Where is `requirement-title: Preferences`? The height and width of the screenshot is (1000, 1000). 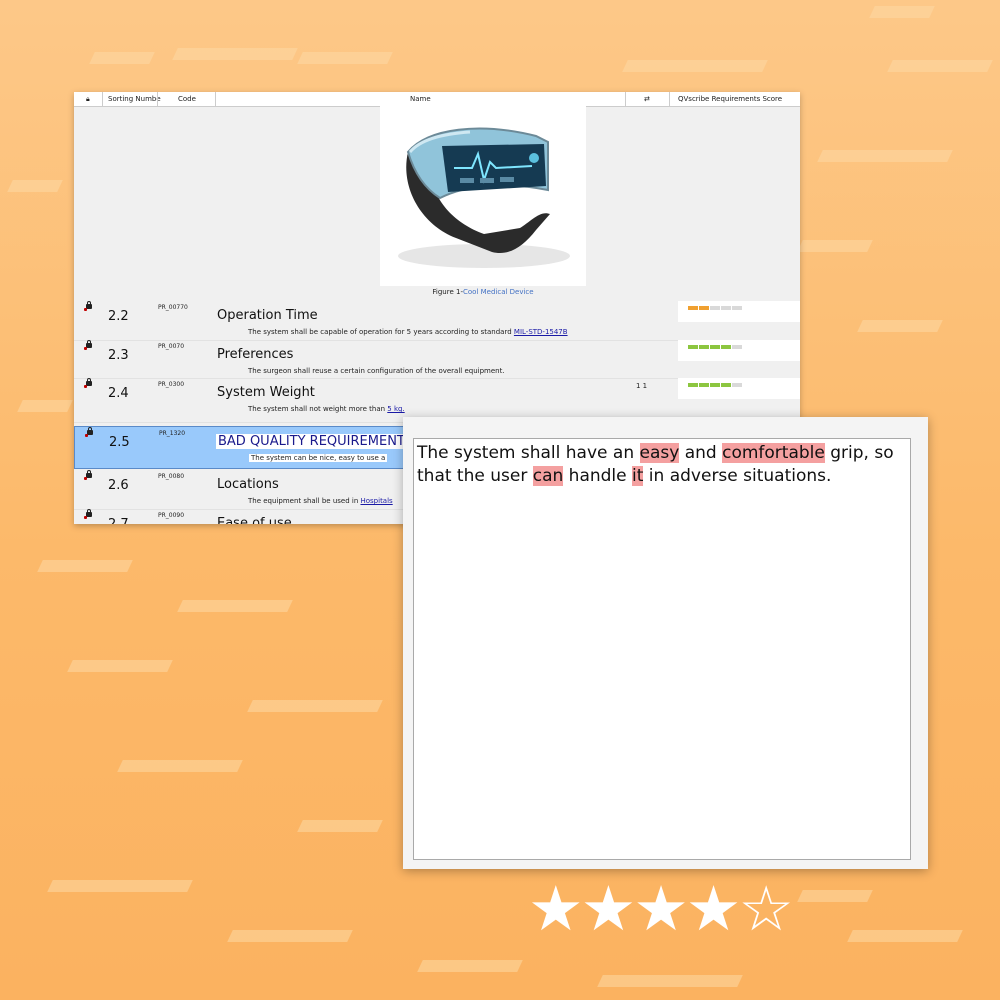
requirement-title: Preferences is located at coordinates (255, 354).